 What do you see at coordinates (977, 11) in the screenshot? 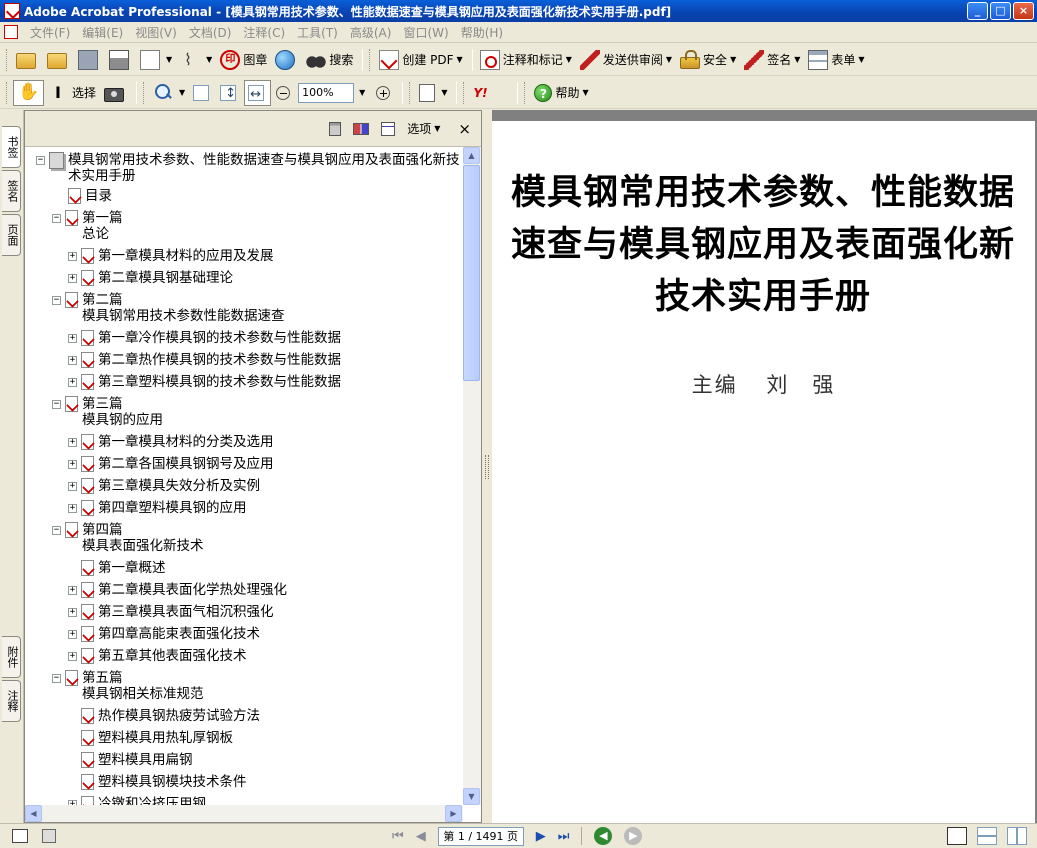
I see `minimize-button: _` at bounding box center [977, 11].